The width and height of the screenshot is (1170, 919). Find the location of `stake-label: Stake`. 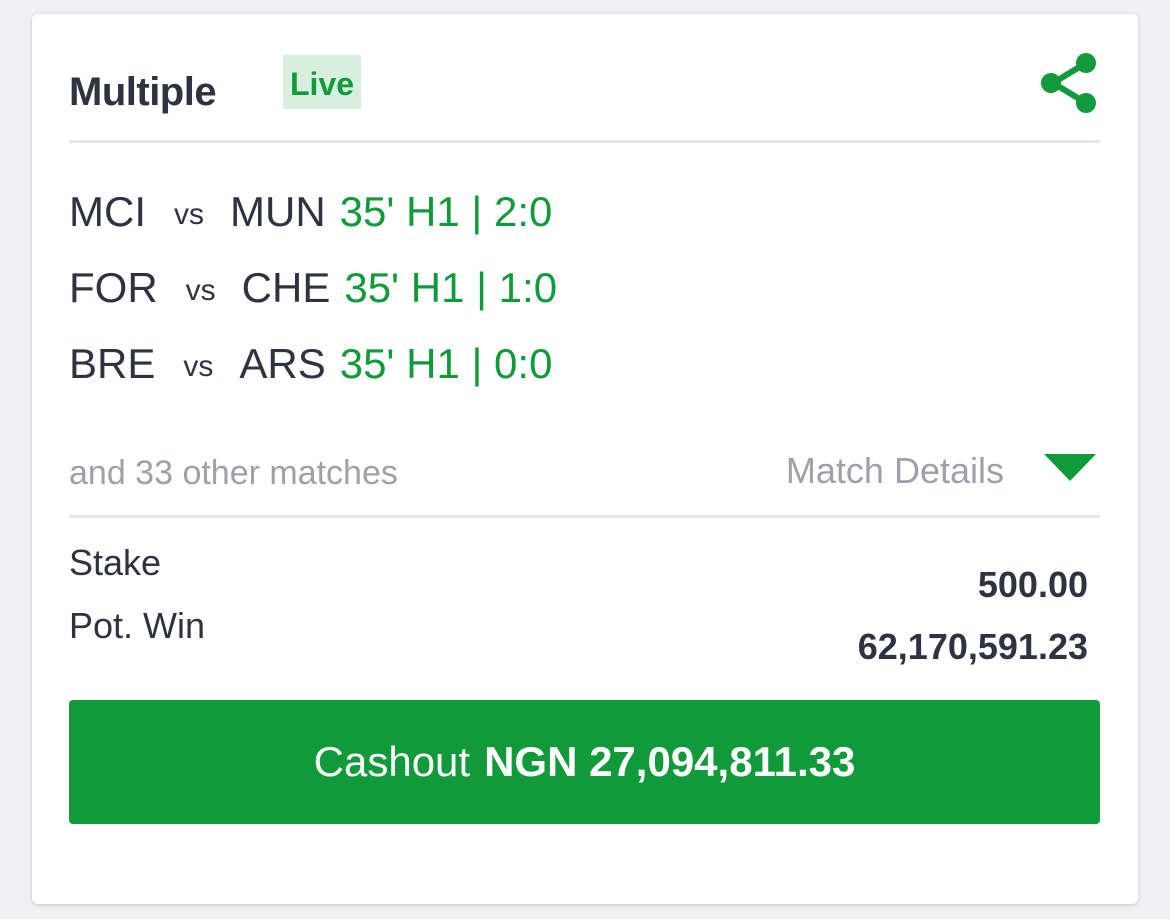

stake-label: Stake is located at coordinates (115, 562).